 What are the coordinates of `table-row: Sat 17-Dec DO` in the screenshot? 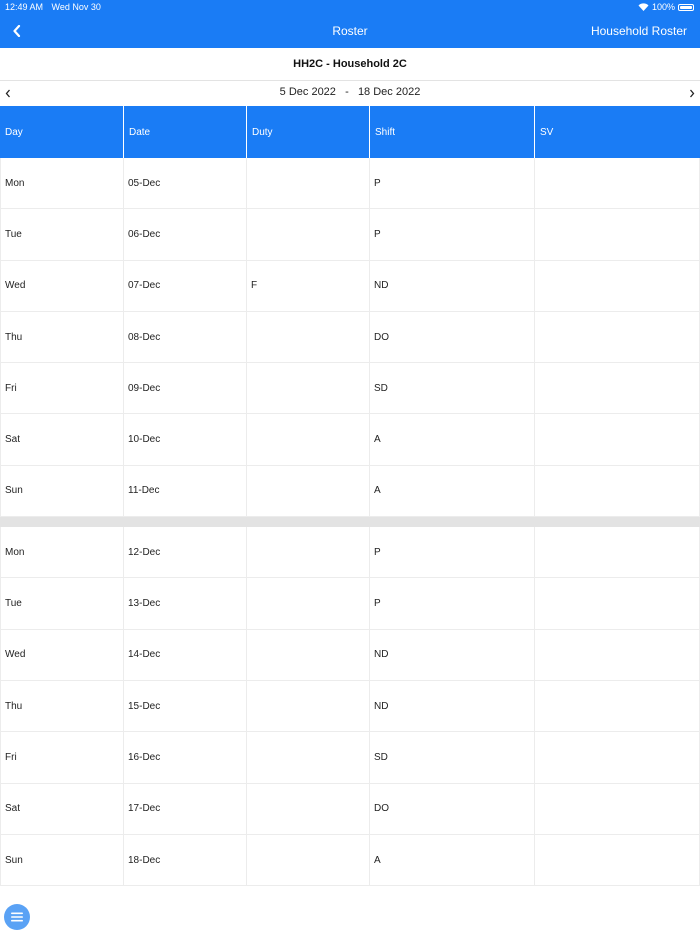 It's located at (350, 809).